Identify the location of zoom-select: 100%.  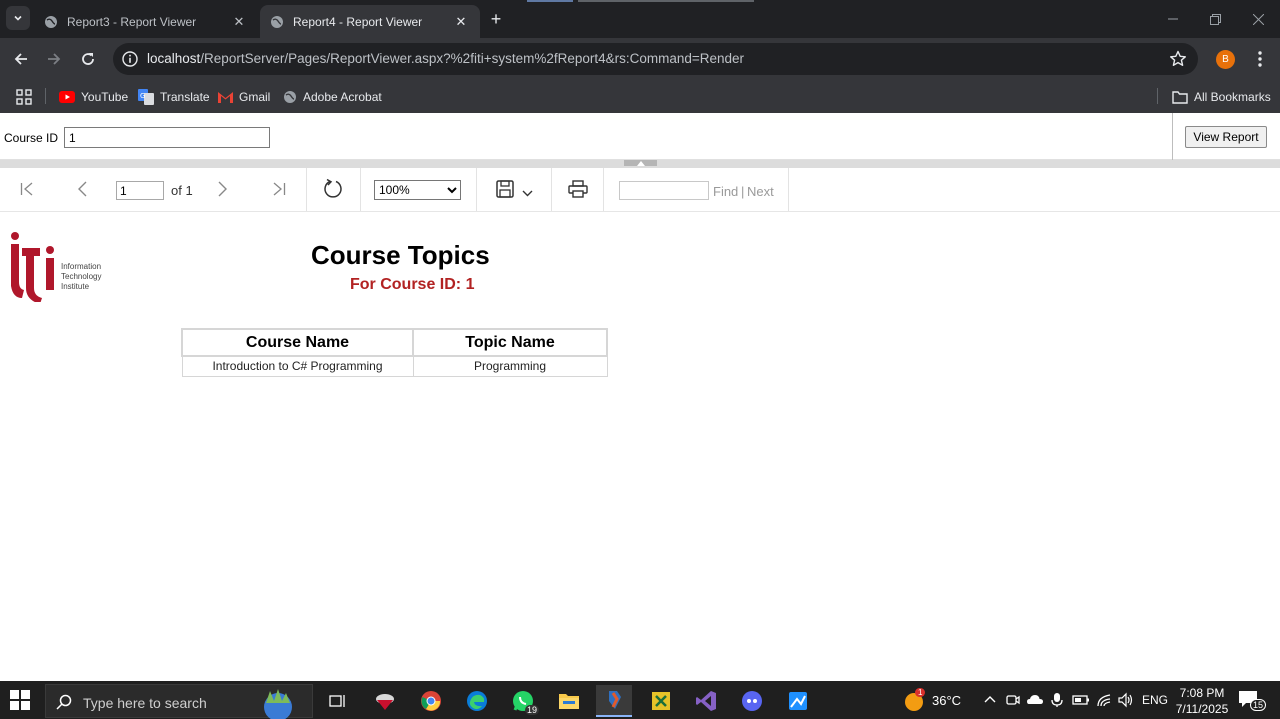
(417, 190).